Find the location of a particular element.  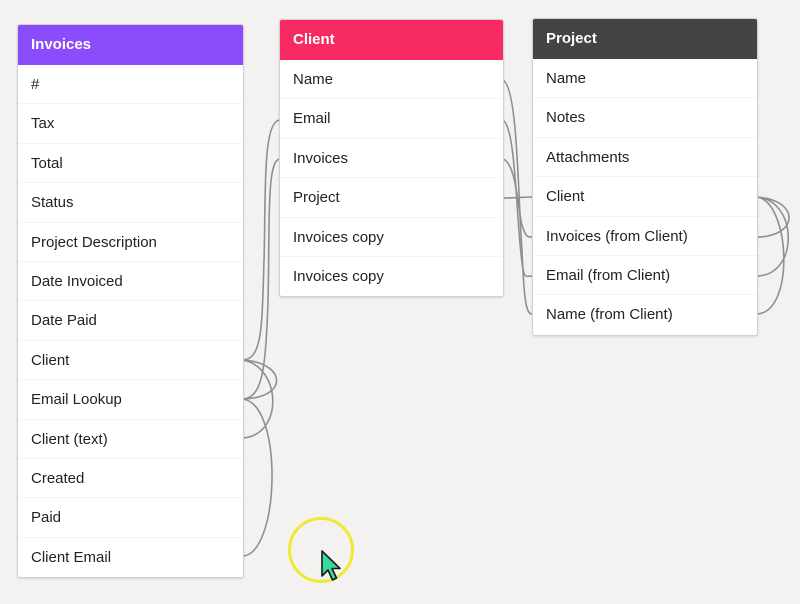

link-client-invoices-to-project is located at coordinates (517, 198).